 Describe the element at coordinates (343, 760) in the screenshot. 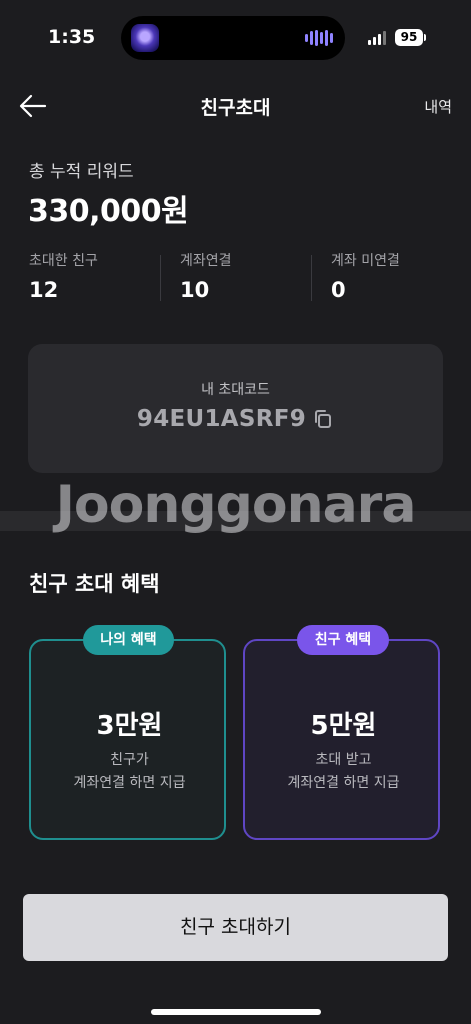

I see `benefit-desc: 초대 받고` at that location.